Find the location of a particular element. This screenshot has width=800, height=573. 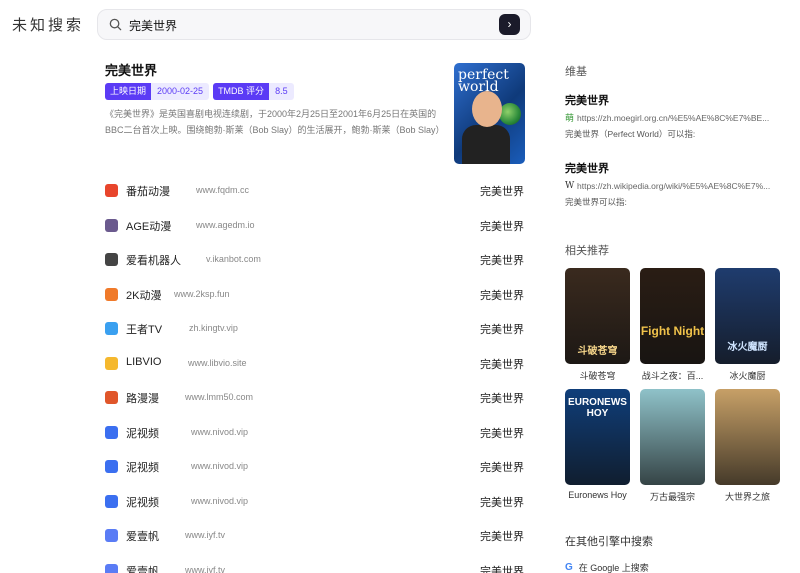

recommendation-item: 万古最强宗 is located at coordinates (672, 446).